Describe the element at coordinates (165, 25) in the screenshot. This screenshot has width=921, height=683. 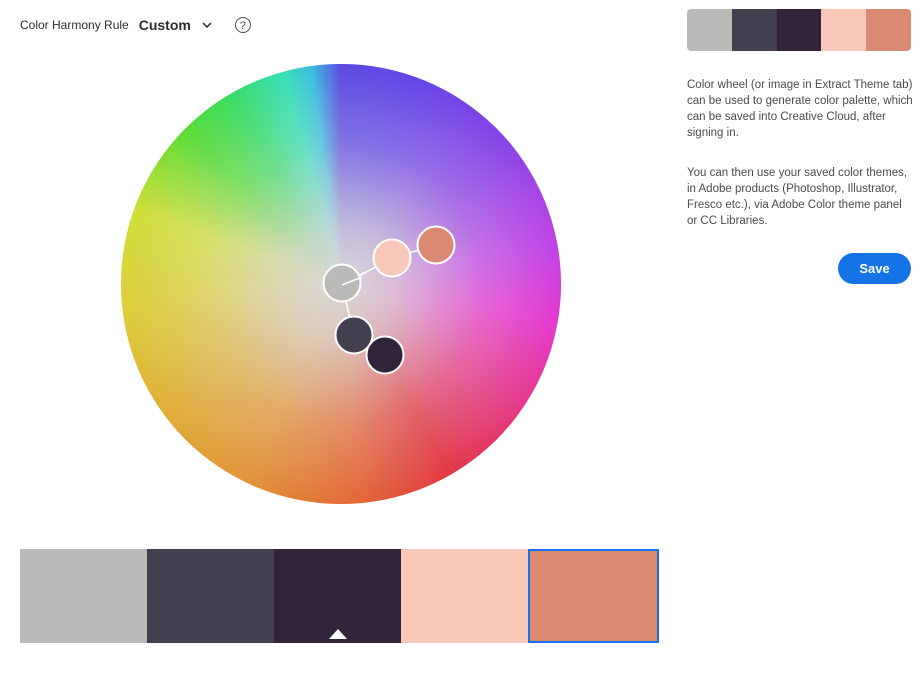
I see `harmony-rule-value: Custom` at that location.